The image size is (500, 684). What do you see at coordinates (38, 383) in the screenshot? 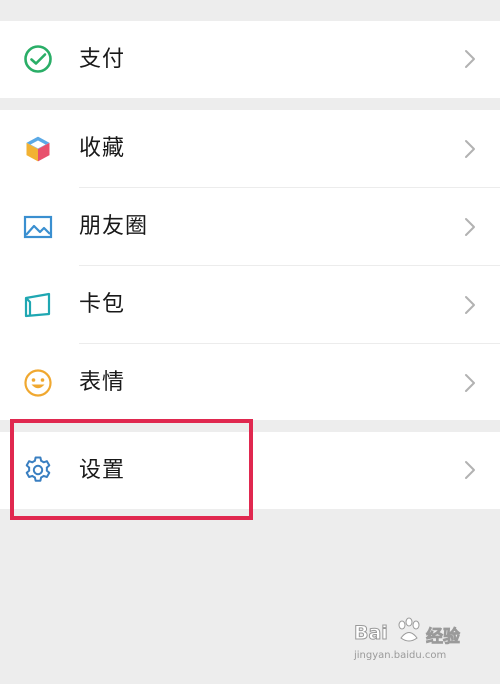
I see `smiley-icon` at bounding box center [38, 383].